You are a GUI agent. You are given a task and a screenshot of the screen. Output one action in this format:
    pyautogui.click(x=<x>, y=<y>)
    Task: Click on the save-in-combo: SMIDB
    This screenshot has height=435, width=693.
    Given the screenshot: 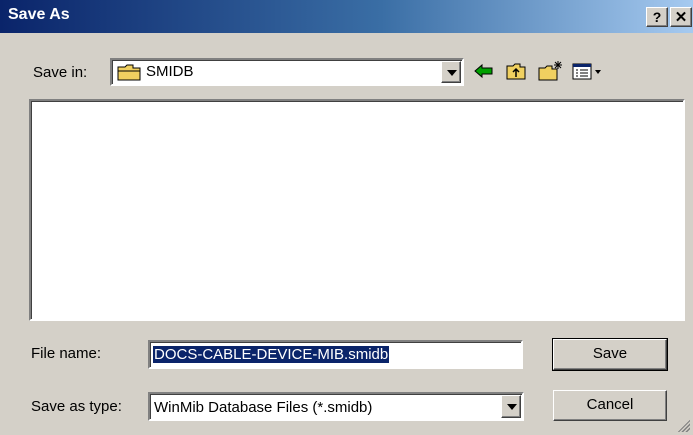 What is the action you would take?
    pyautogui.click(x=287, y=72)
    